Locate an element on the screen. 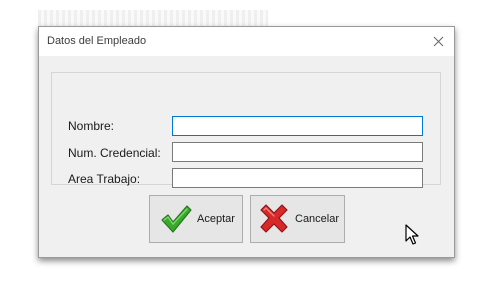  nombre-label: Nombre: is located at coordinates (91, 126).